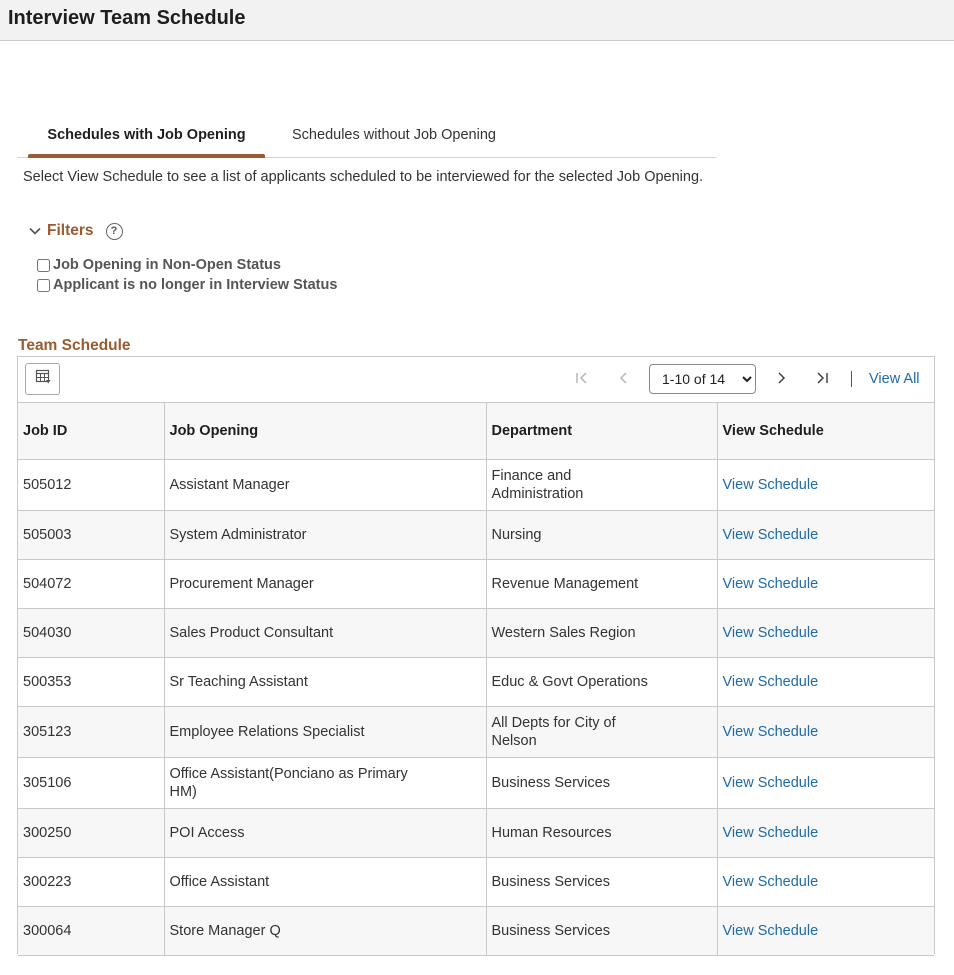  What do you see at coordinates (91, 584) in the screenshot?
I see `cell-job-id: 504072` at bounding box center [91, 584].